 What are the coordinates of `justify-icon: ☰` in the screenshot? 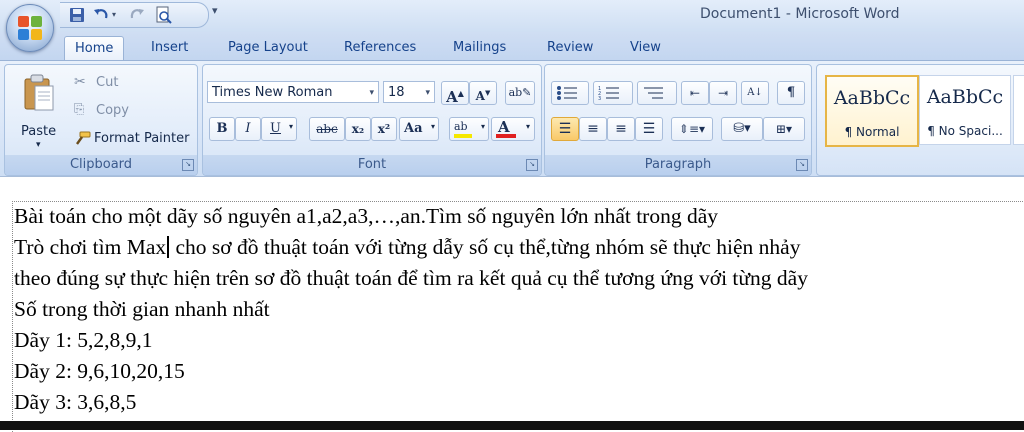 It's located at (649, 129).